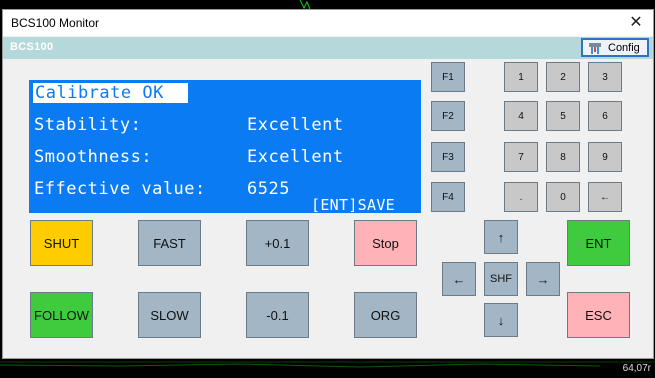 The image size is (655, 378). Describe the element at coordinates (459, 279) in the screenshot. I see `arrow-left-icon: ←` at that location.